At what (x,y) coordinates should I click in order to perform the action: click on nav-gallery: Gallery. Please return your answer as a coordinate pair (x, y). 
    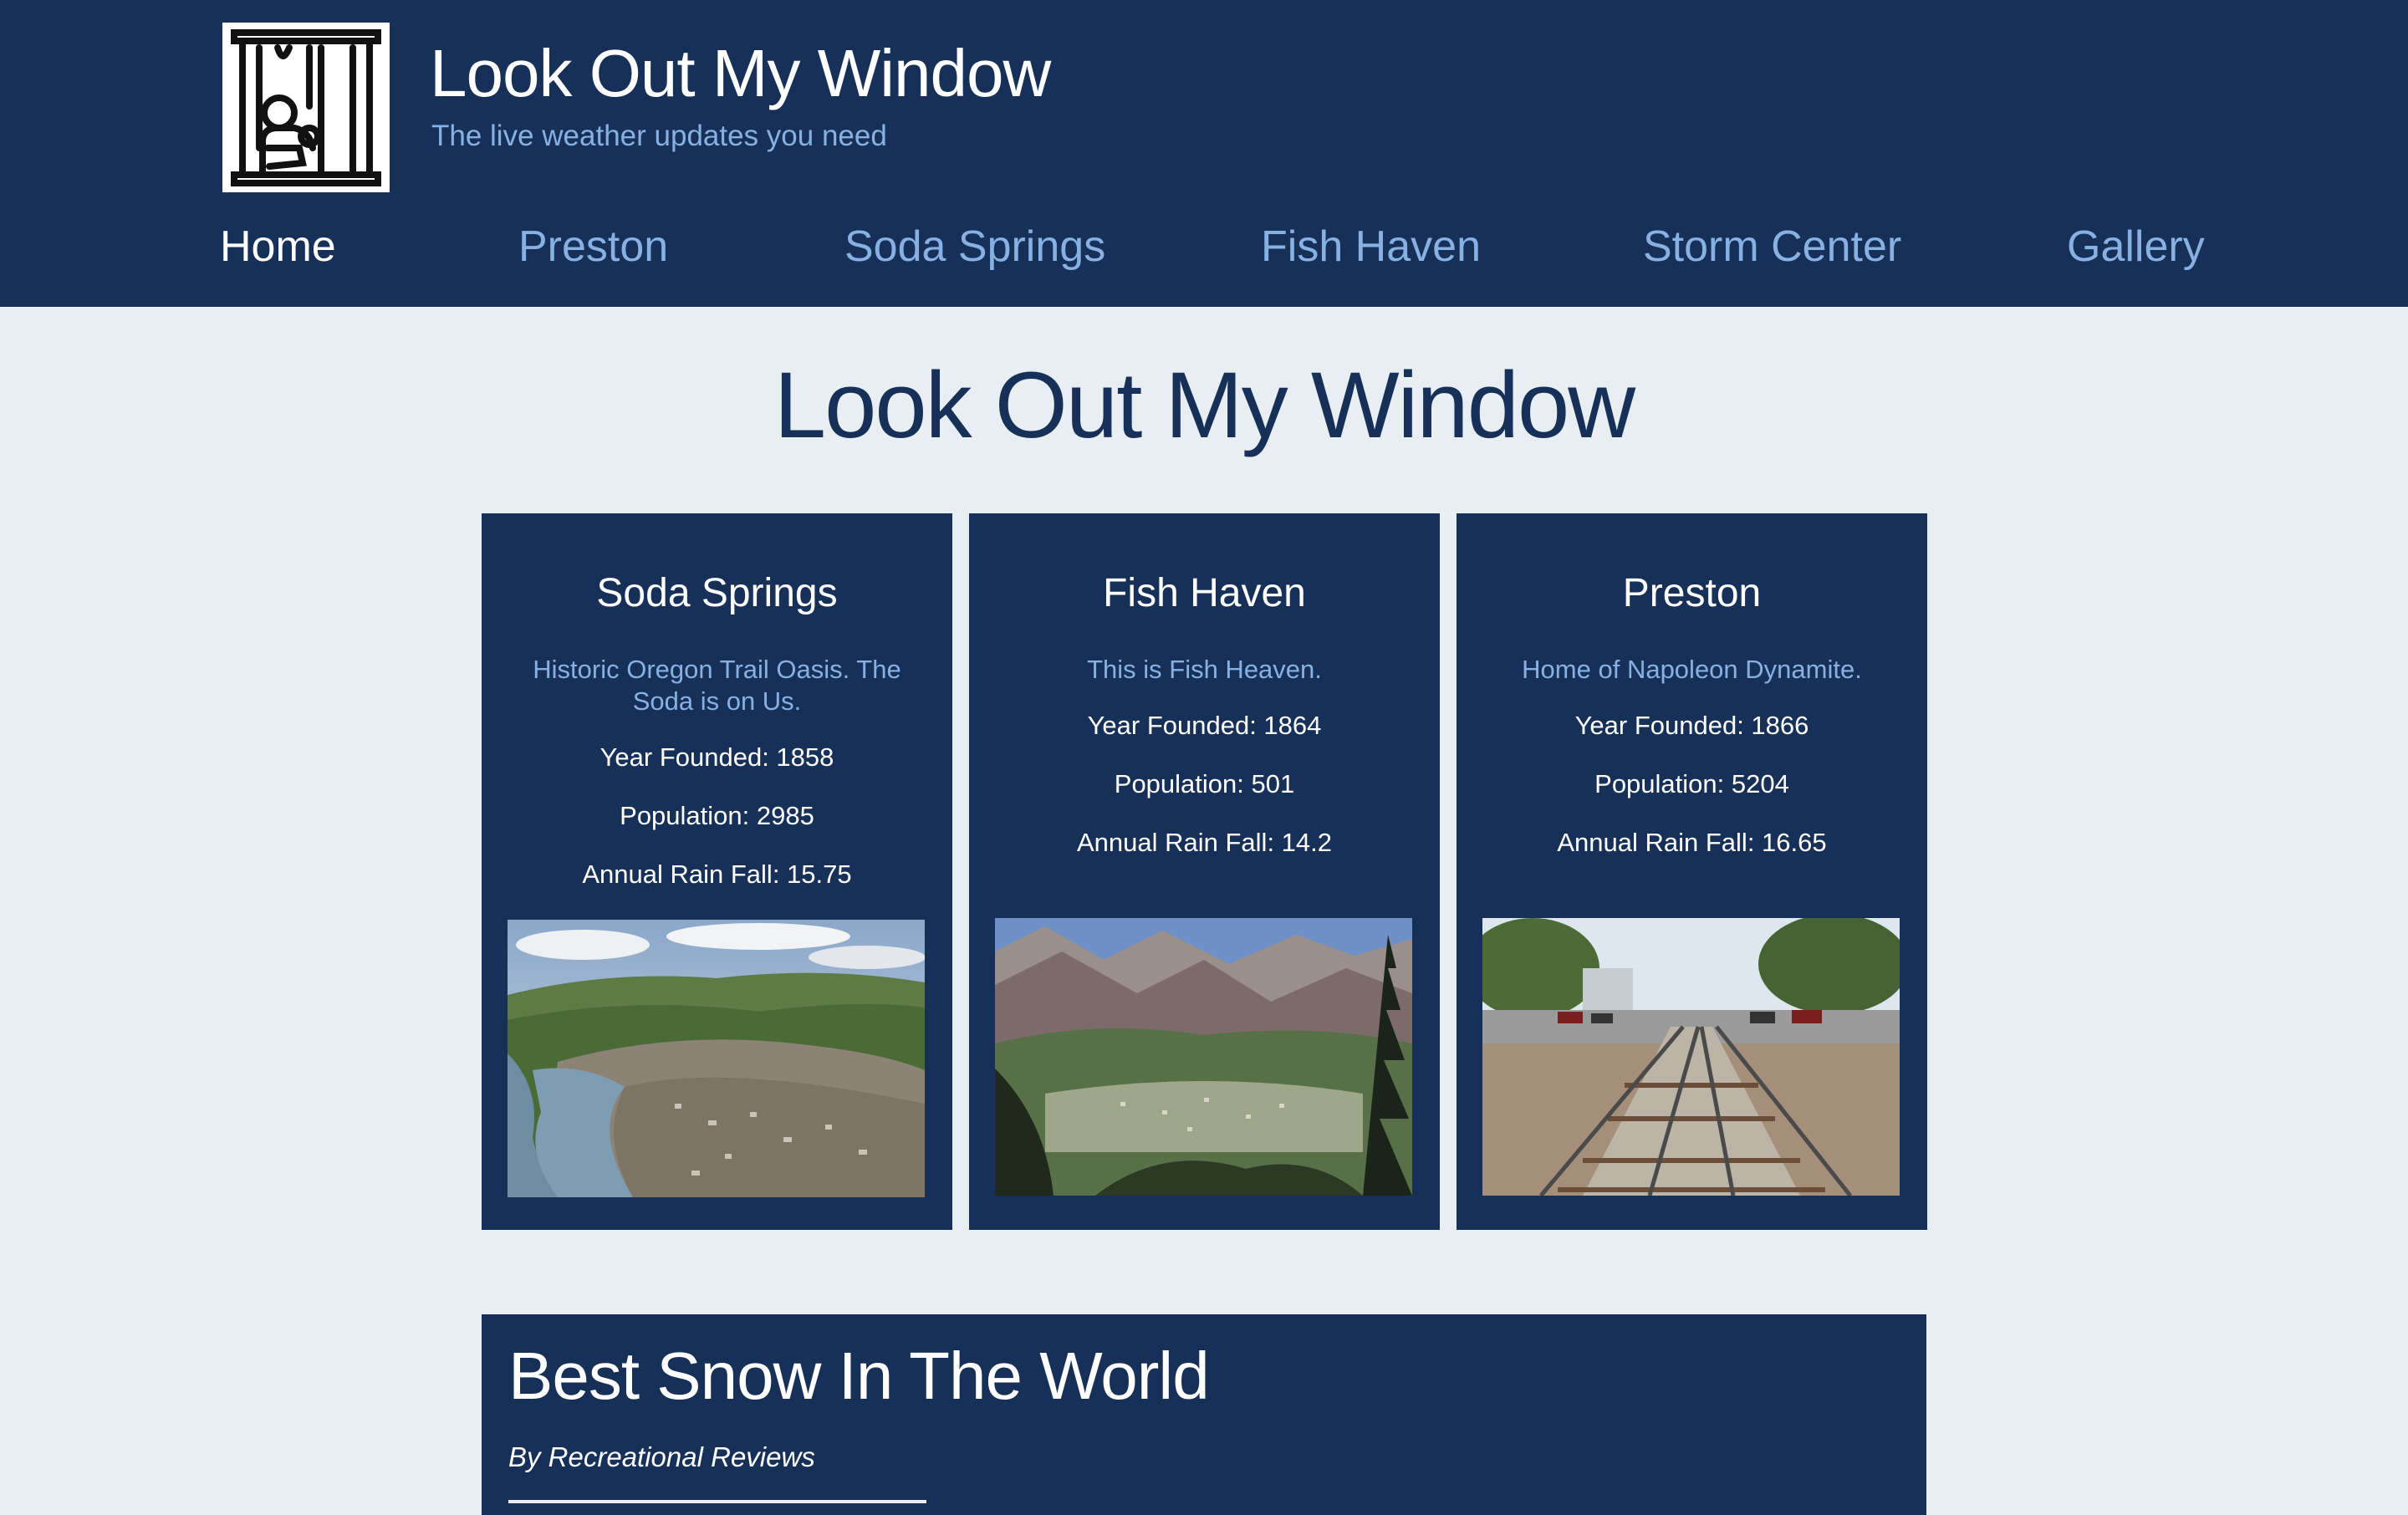
    Looking at the image, I should click on (2136, 247).